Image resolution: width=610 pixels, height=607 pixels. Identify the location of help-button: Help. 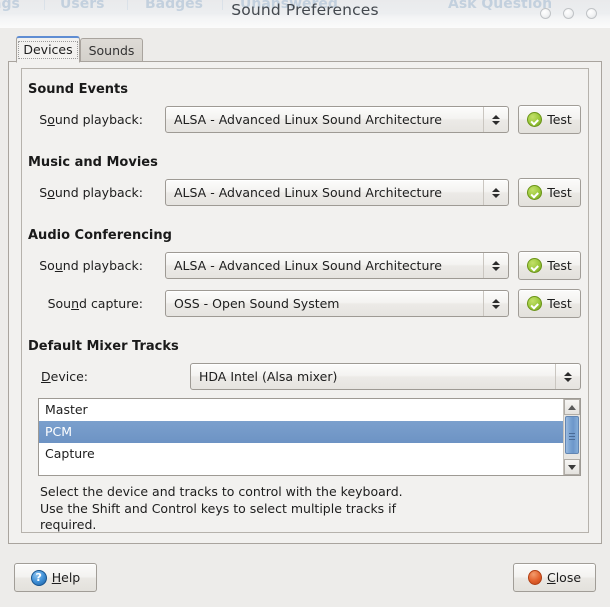
(55, 577).